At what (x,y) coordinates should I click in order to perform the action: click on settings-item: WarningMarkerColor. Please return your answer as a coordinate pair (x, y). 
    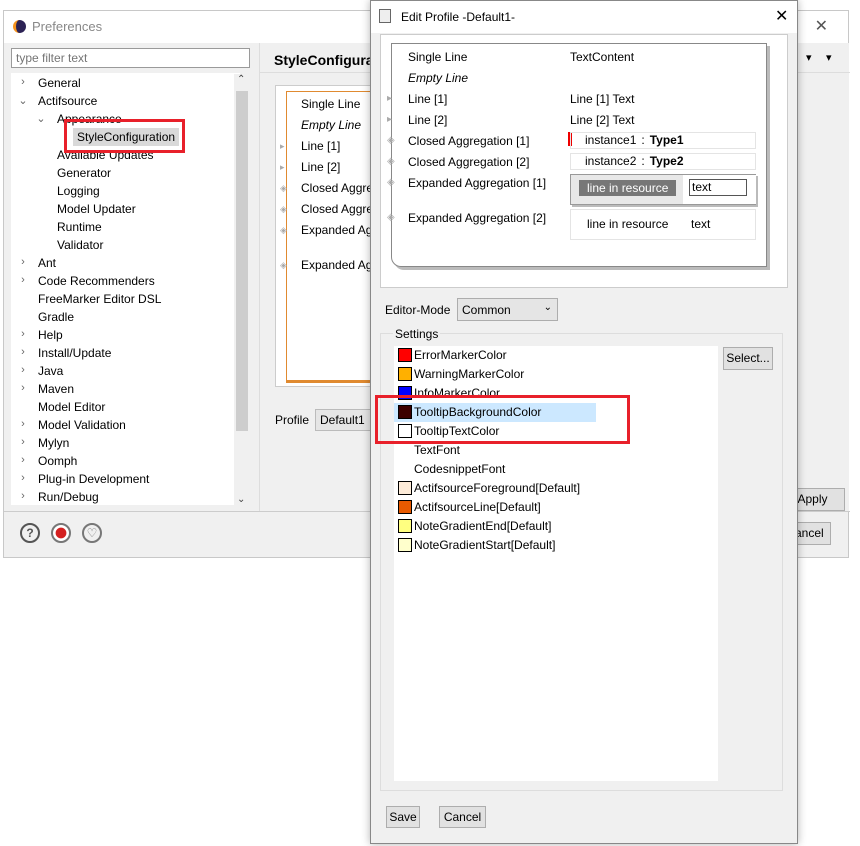
    Looking at the image, I should click on (544, 374).